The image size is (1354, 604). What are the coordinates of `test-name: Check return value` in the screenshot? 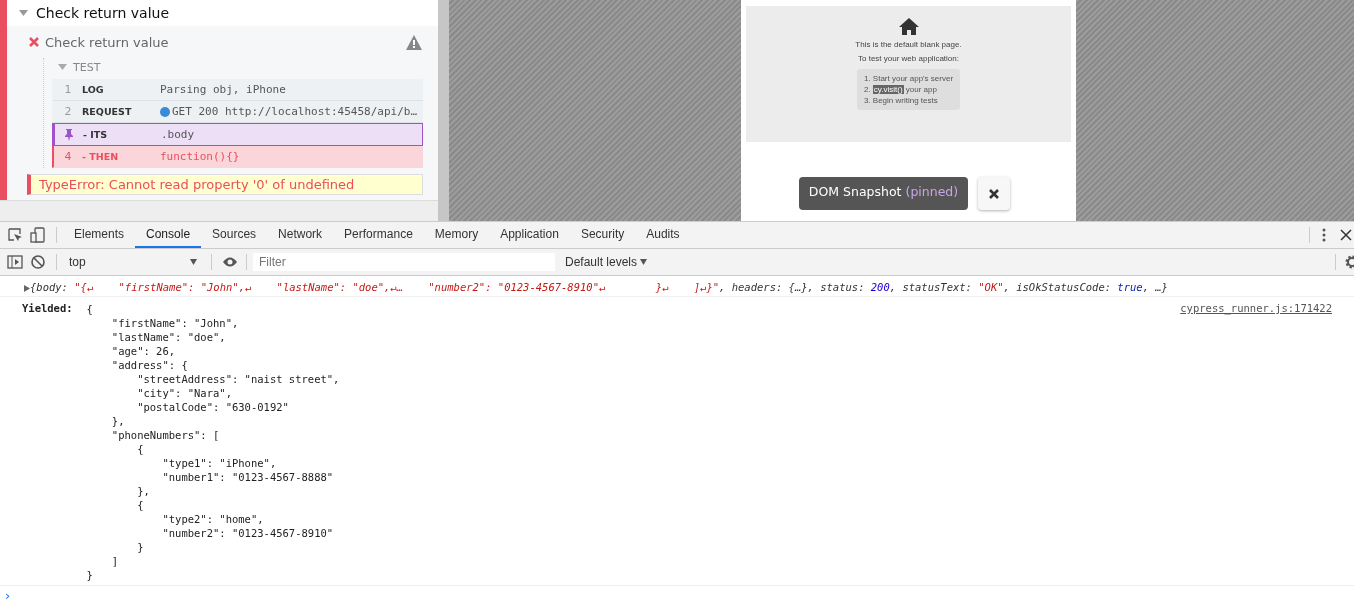 It's located at (225, 42).